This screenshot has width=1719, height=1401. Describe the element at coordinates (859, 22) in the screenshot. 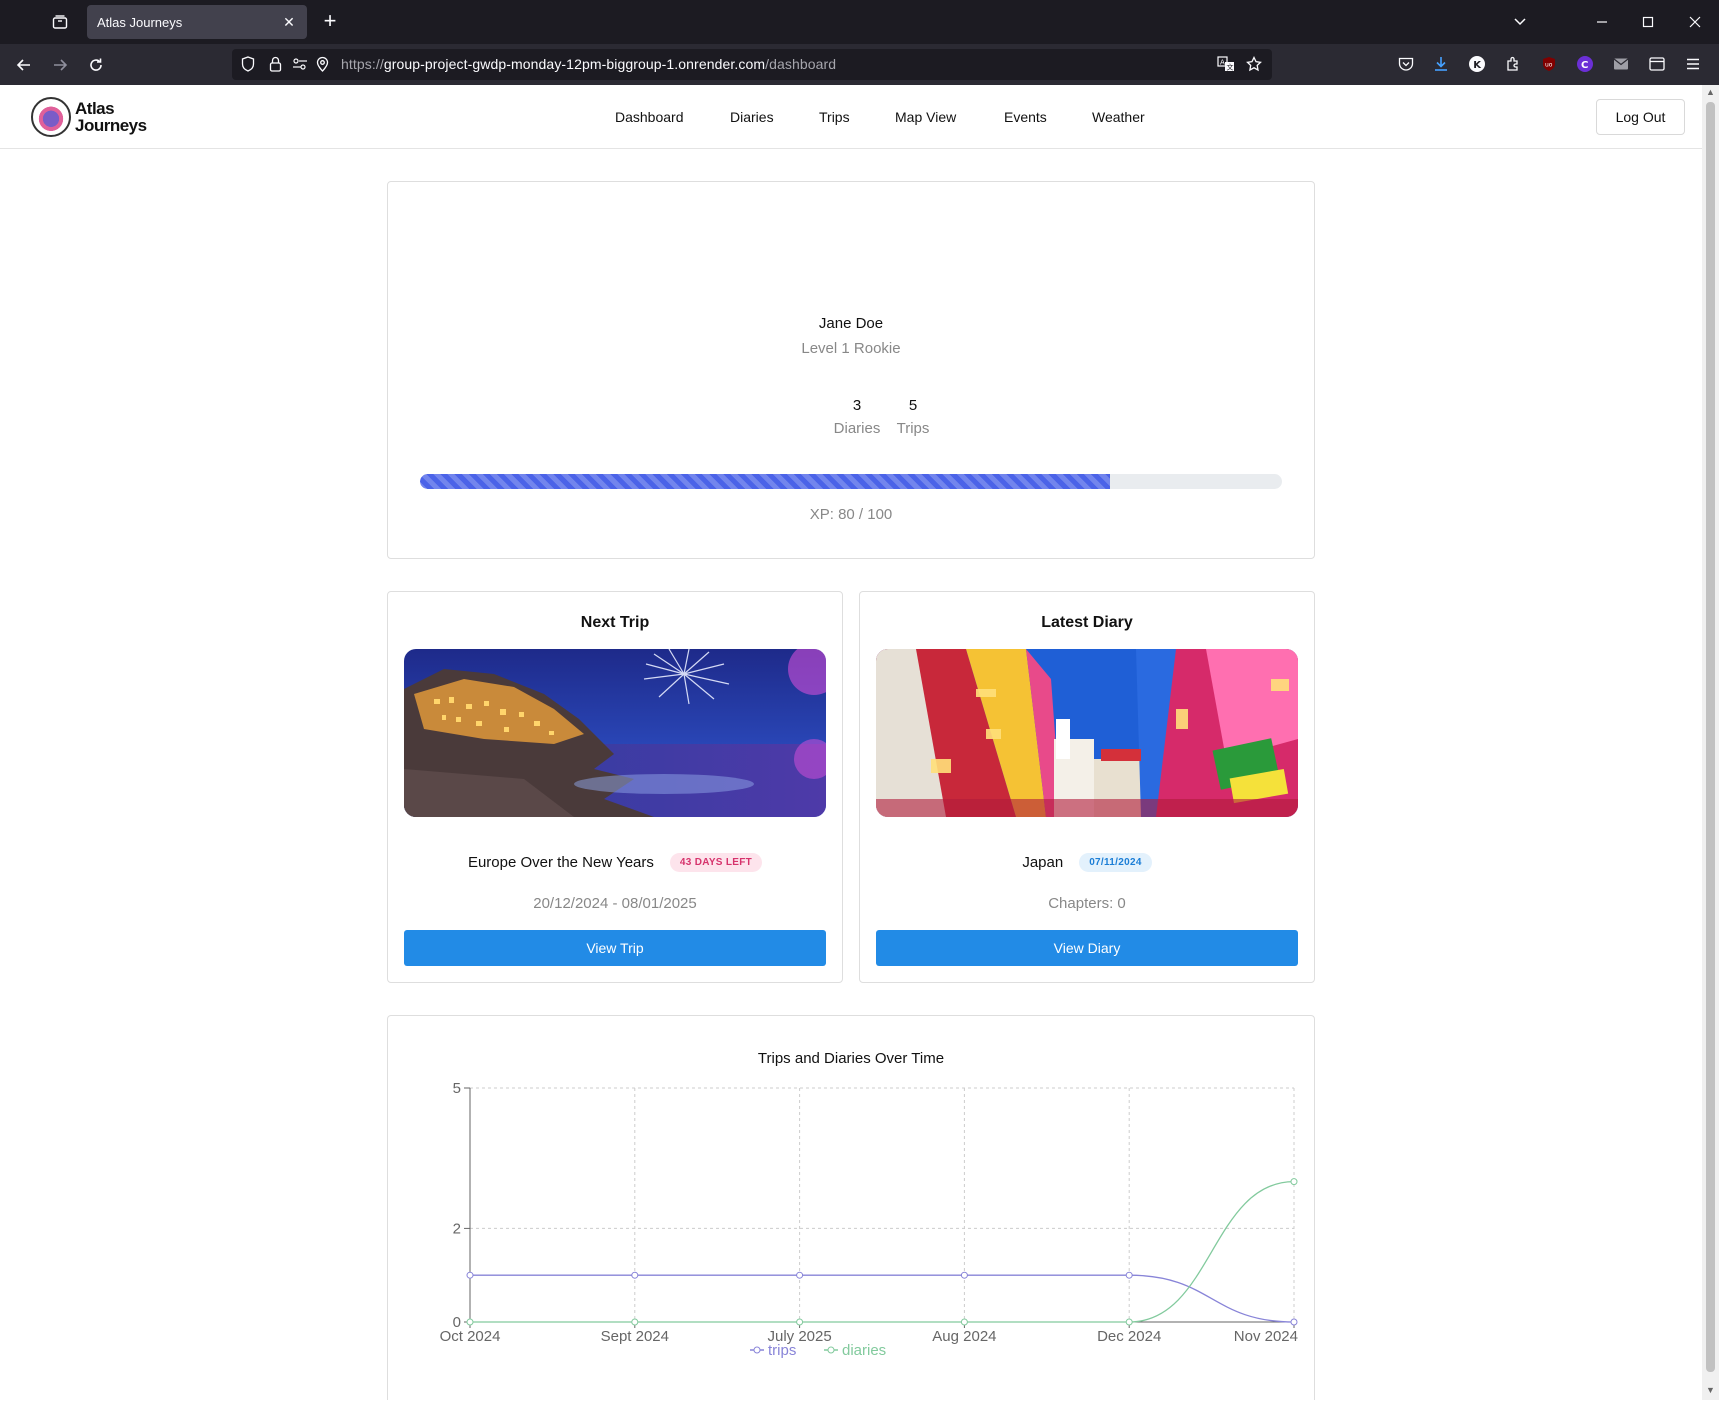

I see `browser-tab-bar: Atlas Journeys ✕ +` at that location.